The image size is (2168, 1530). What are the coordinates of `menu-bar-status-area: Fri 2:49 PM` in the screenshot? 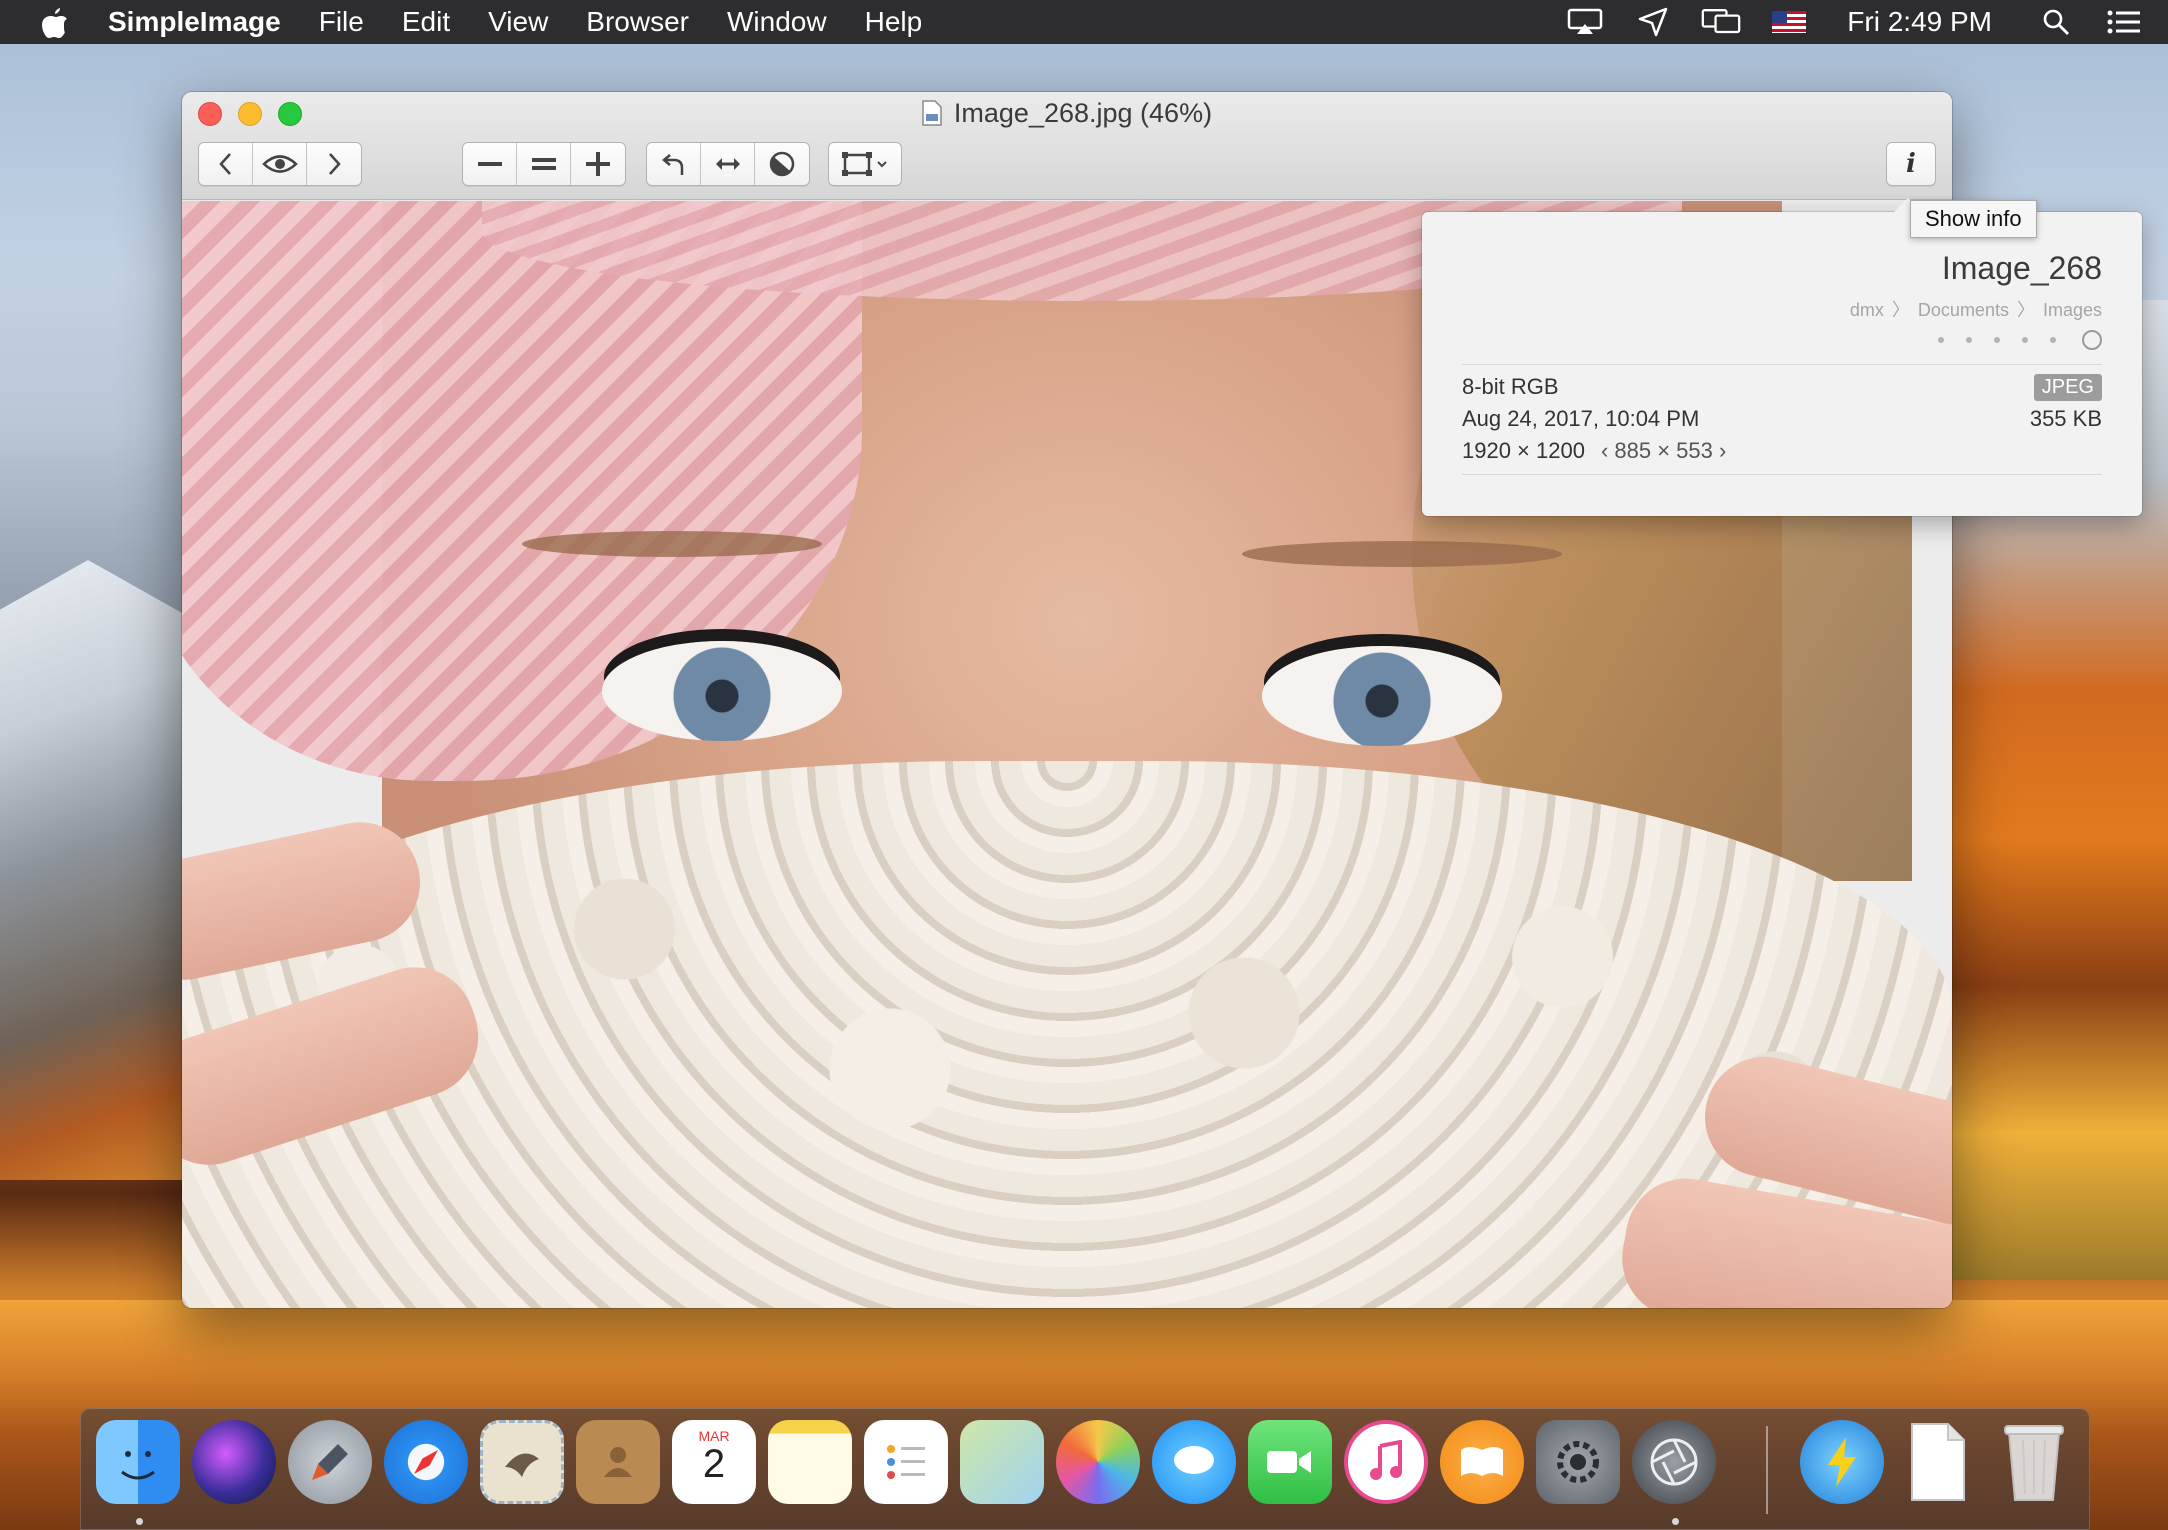 It's located at (1852, 22).